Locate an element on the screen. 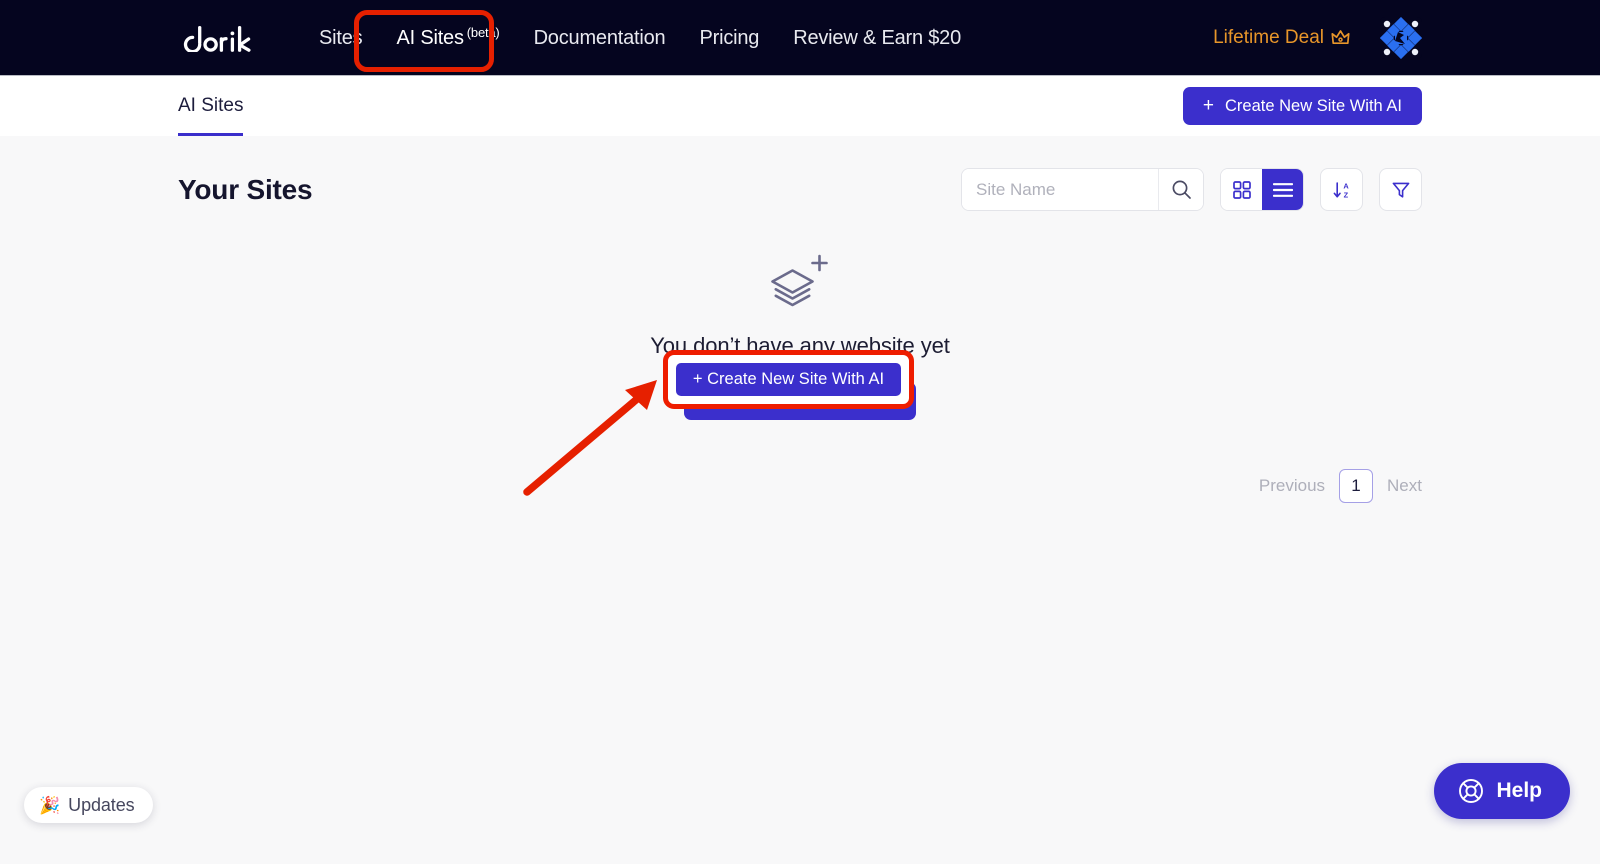 This screenshot has height=864, width=1600. avatar-identicon-icon is located at coordinates (1401, 37).